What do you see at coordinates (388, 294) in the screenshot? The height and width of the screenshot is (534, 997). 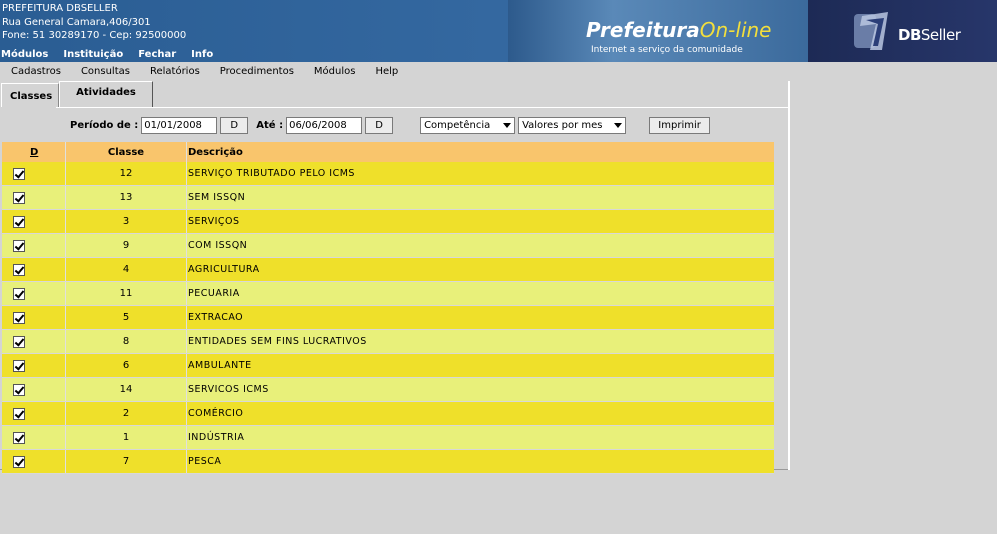 I see `table-row: 11 PECUARIA` at bounding box center [388, 294].